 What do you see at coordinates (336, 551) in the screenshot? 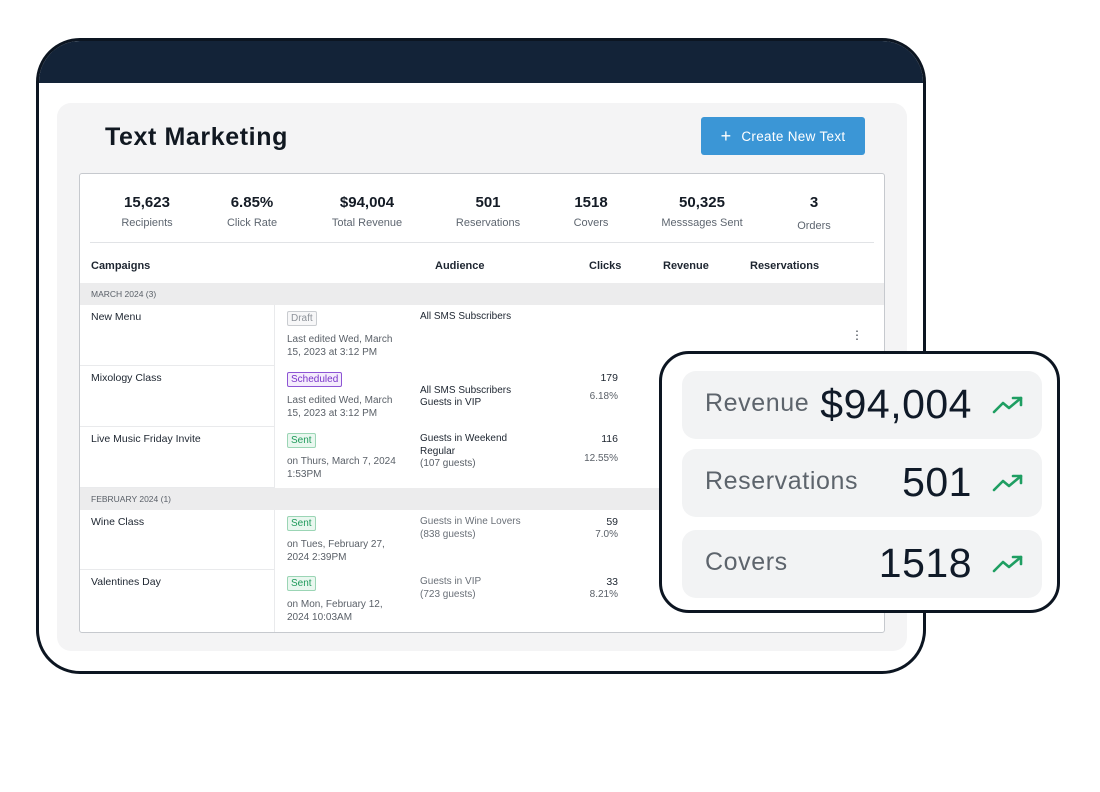
I see `campaign-date: on Tues, February 27, 2024 2:39PM` at bounding box center [336, 551].